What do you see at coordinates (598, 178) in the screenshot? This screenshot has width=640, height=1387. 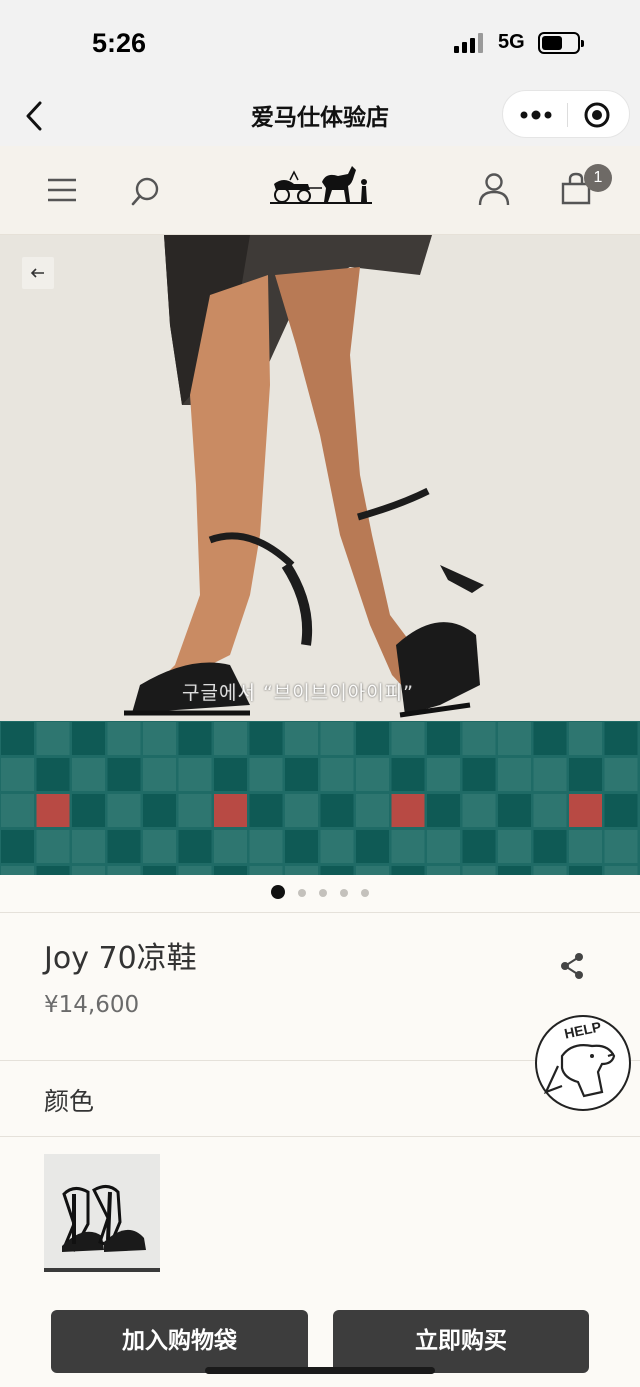 I see `cart-count-badge: 1` at bounding box center [598, 178].